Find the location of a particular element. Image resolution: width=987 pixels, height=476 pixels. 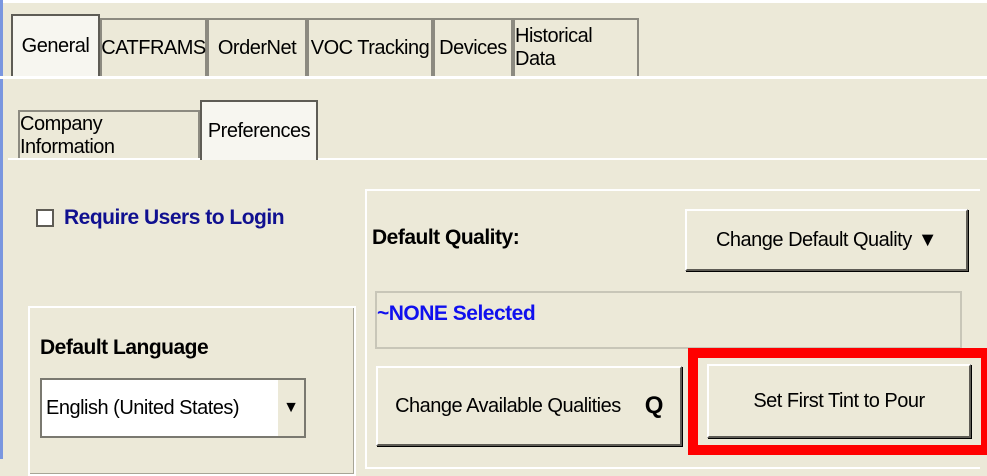

tab-panel-top-edge is located at coordinates (493, 77).